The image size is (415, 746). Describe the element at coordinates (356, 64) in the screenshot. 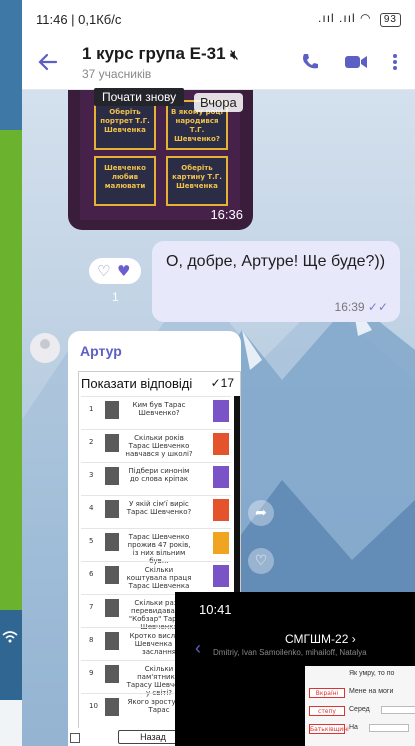

I see `video-call-icon` at that location.